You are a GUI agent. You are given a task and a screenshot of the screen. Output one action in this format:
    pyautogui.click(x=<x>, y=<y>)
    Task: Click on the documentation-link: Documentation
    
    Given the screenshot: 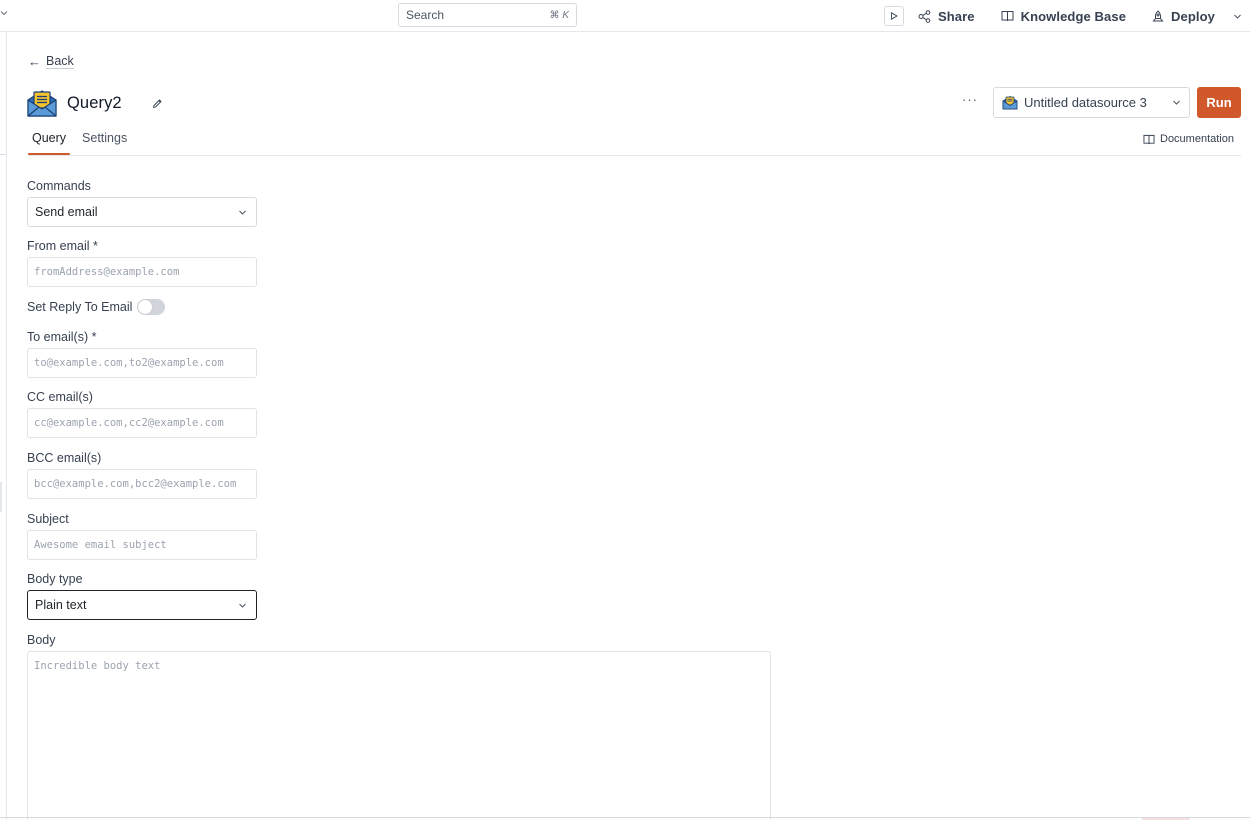 What is the action you would take?
    pyautogui.click(x=1188, y=139)
    